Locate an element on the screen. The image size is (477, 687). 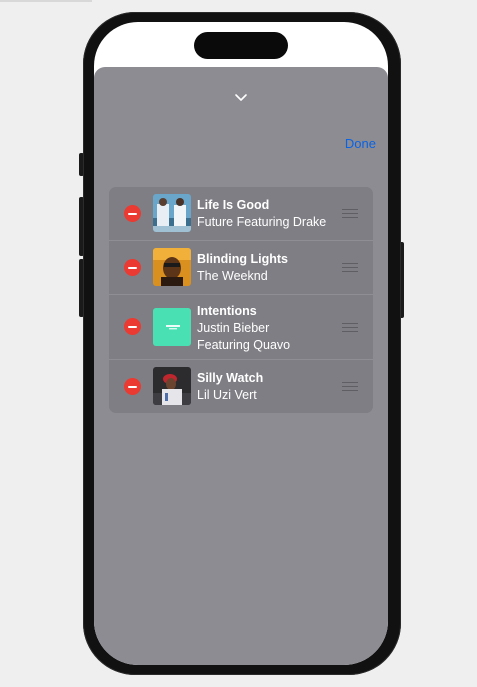
divider is located at coordinates (46, 1).